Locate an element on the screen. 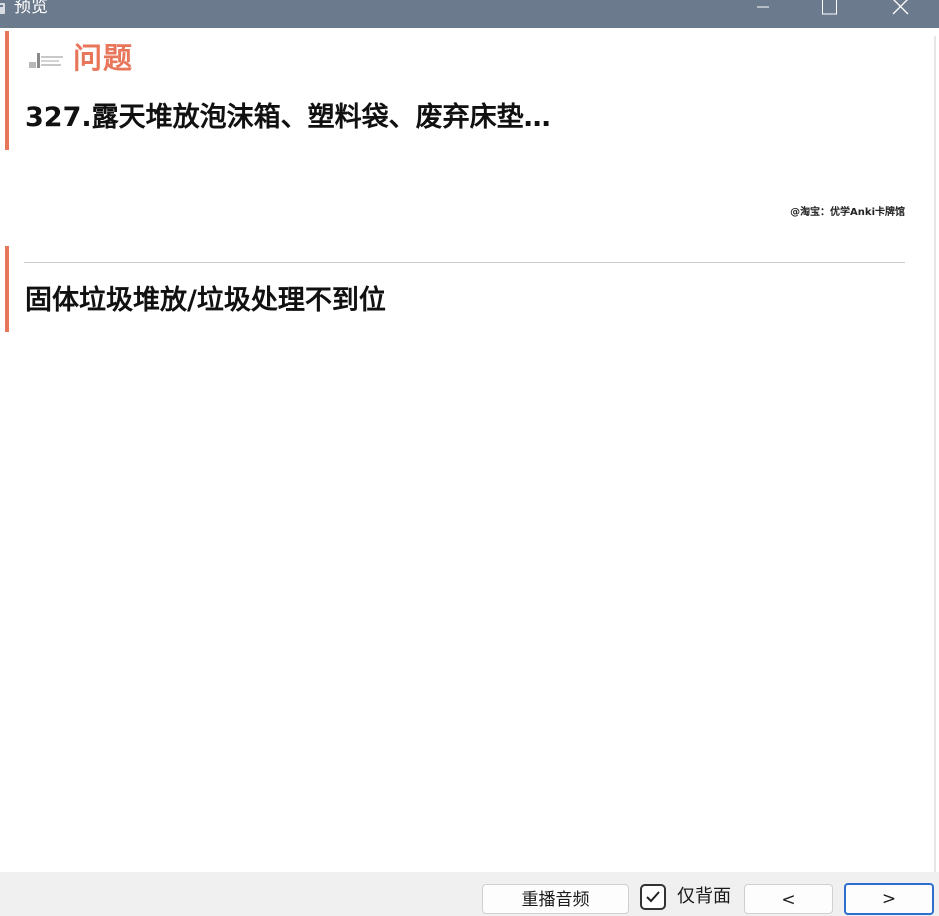  answer-text: 固体垃圾堆放/垃圾处理不到位 is located at coordinates (205, 300).